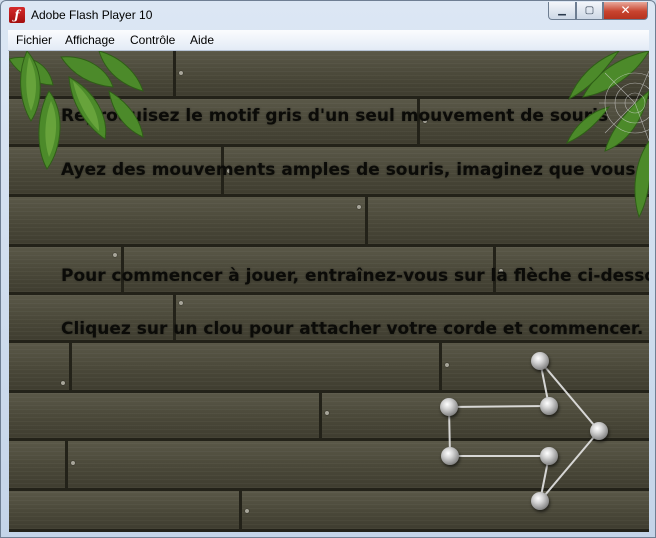 The height and width of the screenshot is (538, 656). What do you see at coordinates (607, 135) in the screenshot?
I see `leaves-top-right` at bounding box center [607, 135].